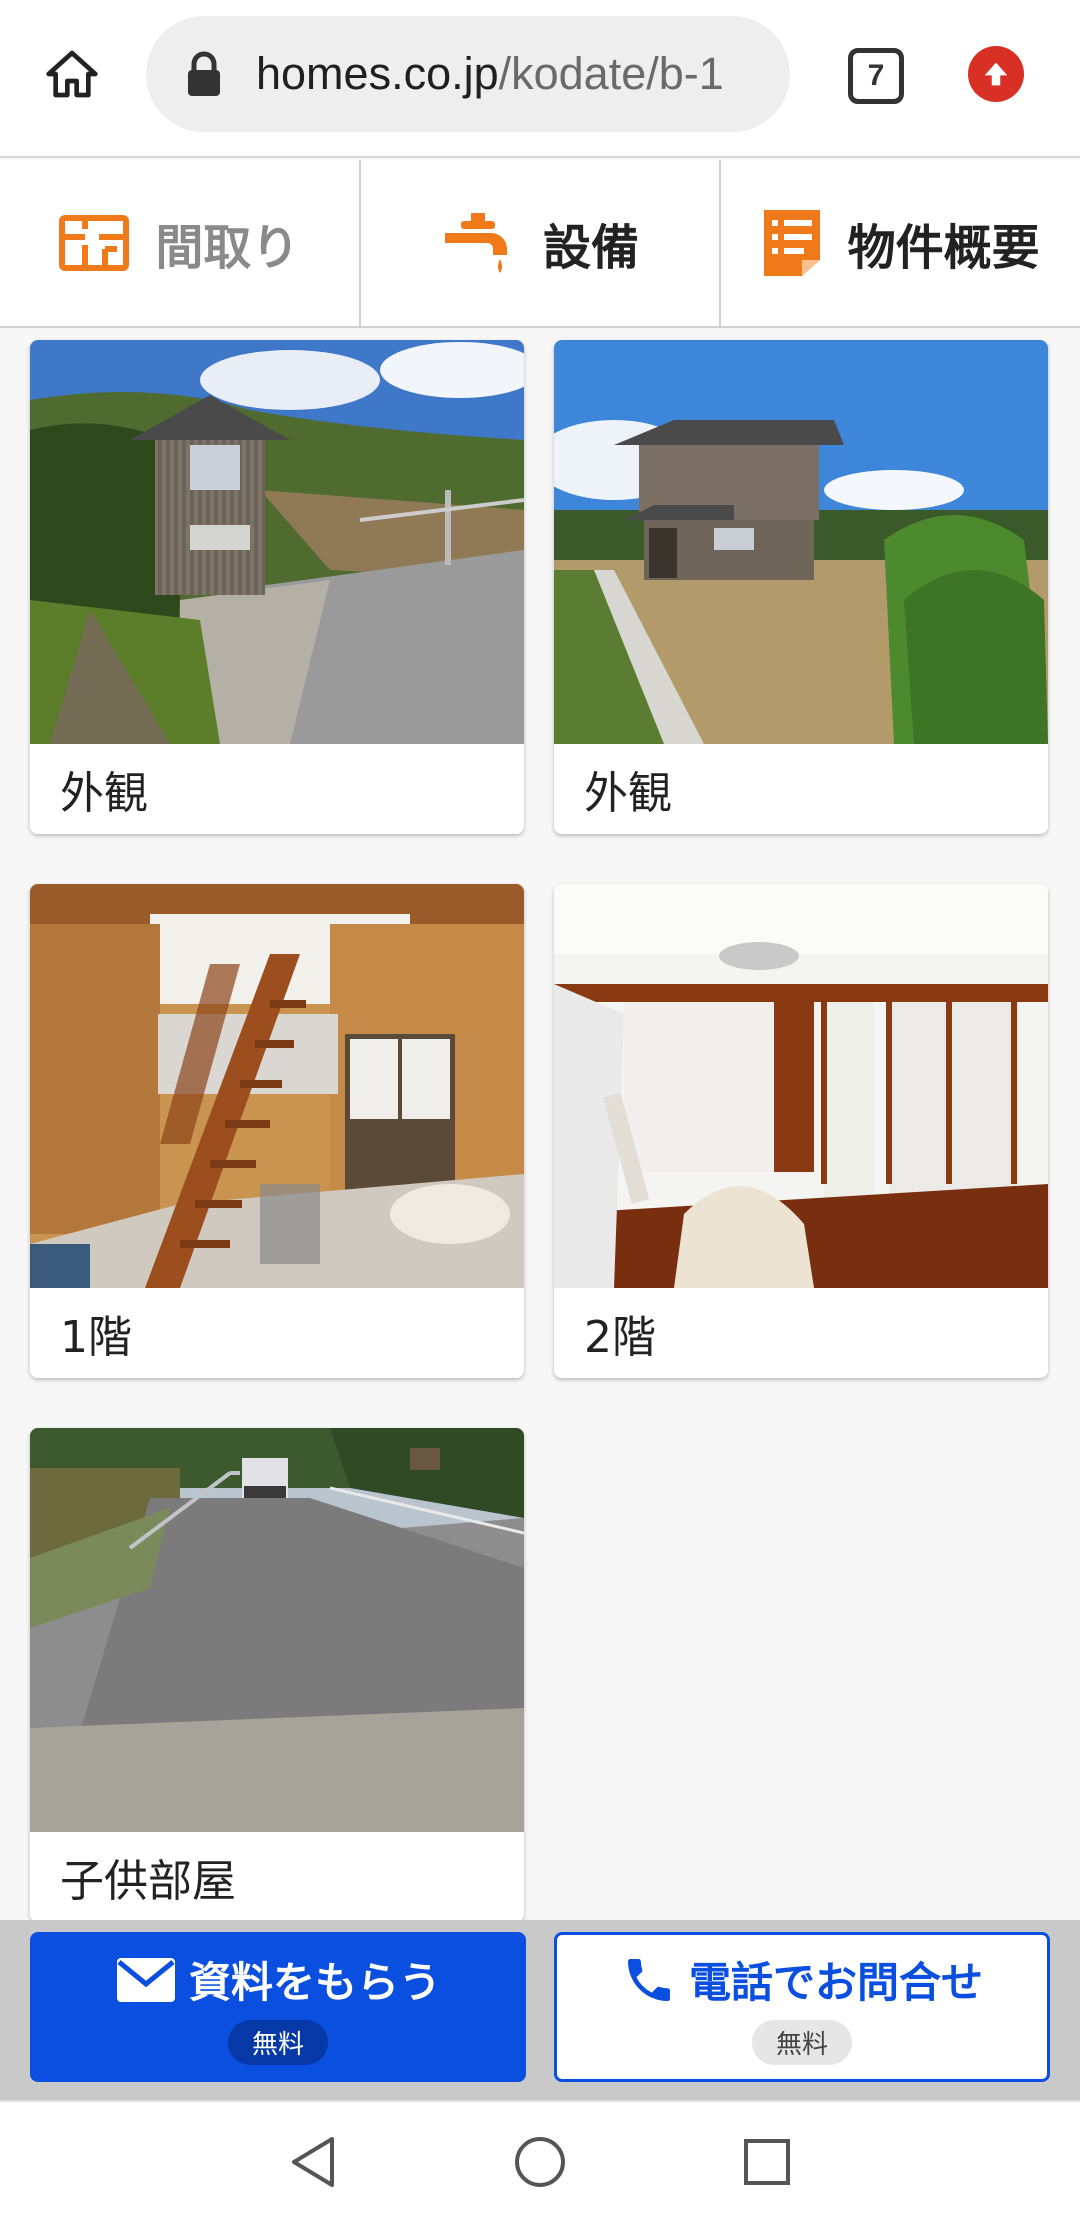 The height and width of the screenshot is (2222, 1080). What do you see at coordinates (72, 74) in the screenshot?
I see `home-icon` at bounding box center [72, 74].